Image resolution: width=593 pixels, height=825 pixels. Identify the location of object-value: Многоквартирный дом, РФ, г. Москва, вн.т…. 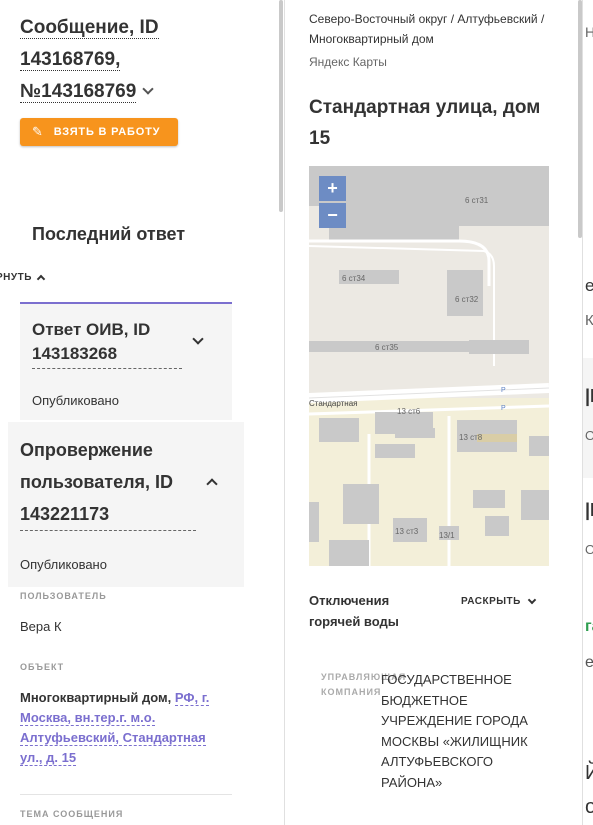
(120, 728).